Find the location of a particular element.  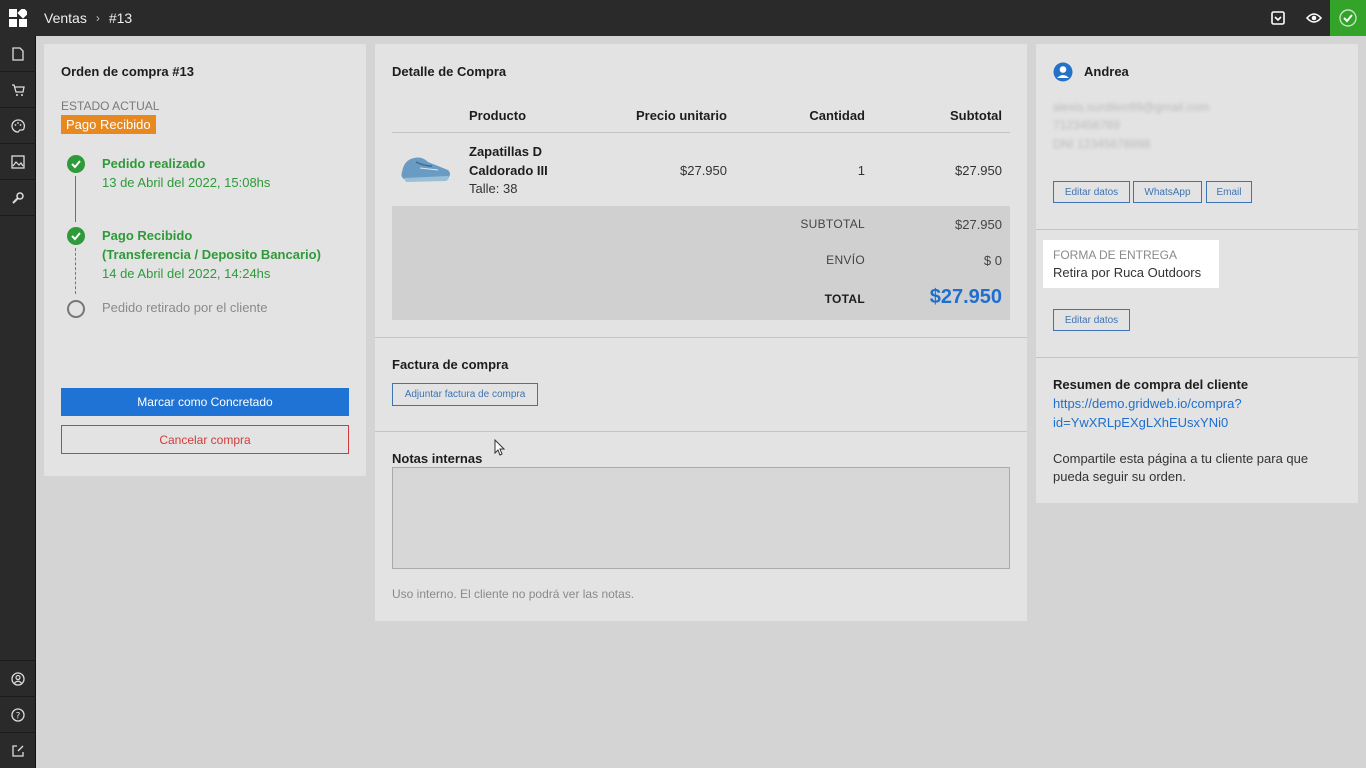

email-button: Email is located at coordinates (1229, 192).